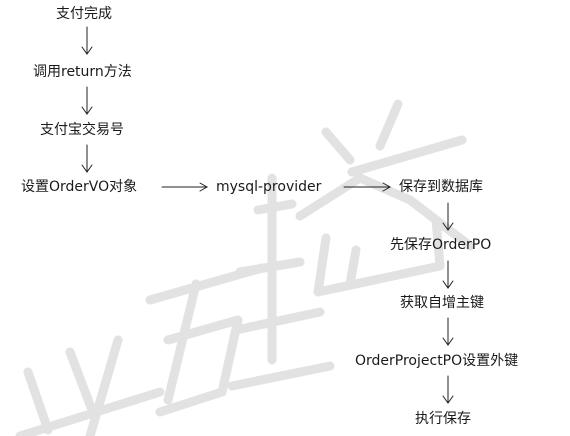  Describe the element at coordinates (79, 187) in the screenshot. I see `node-set-ordervo: 设置OrderVO对象` at that location.